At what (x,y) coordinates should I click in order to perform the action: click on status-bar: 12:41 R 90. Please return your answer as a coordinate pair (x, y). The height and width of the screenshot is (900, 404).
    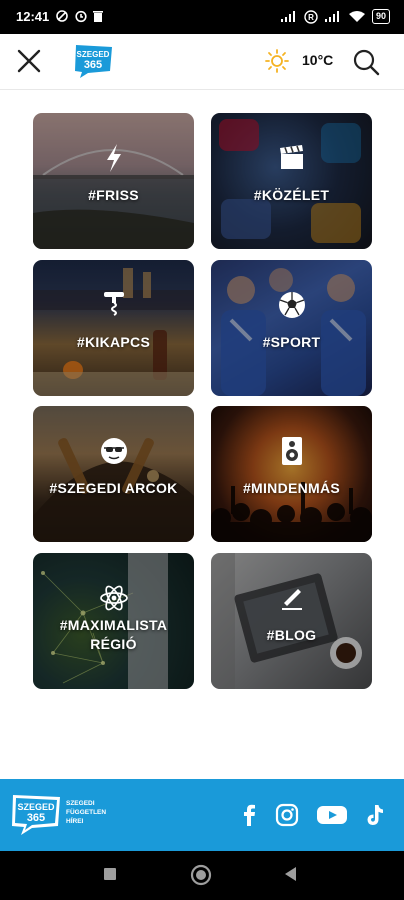
    Looking at the image, I should click on (202, 17).